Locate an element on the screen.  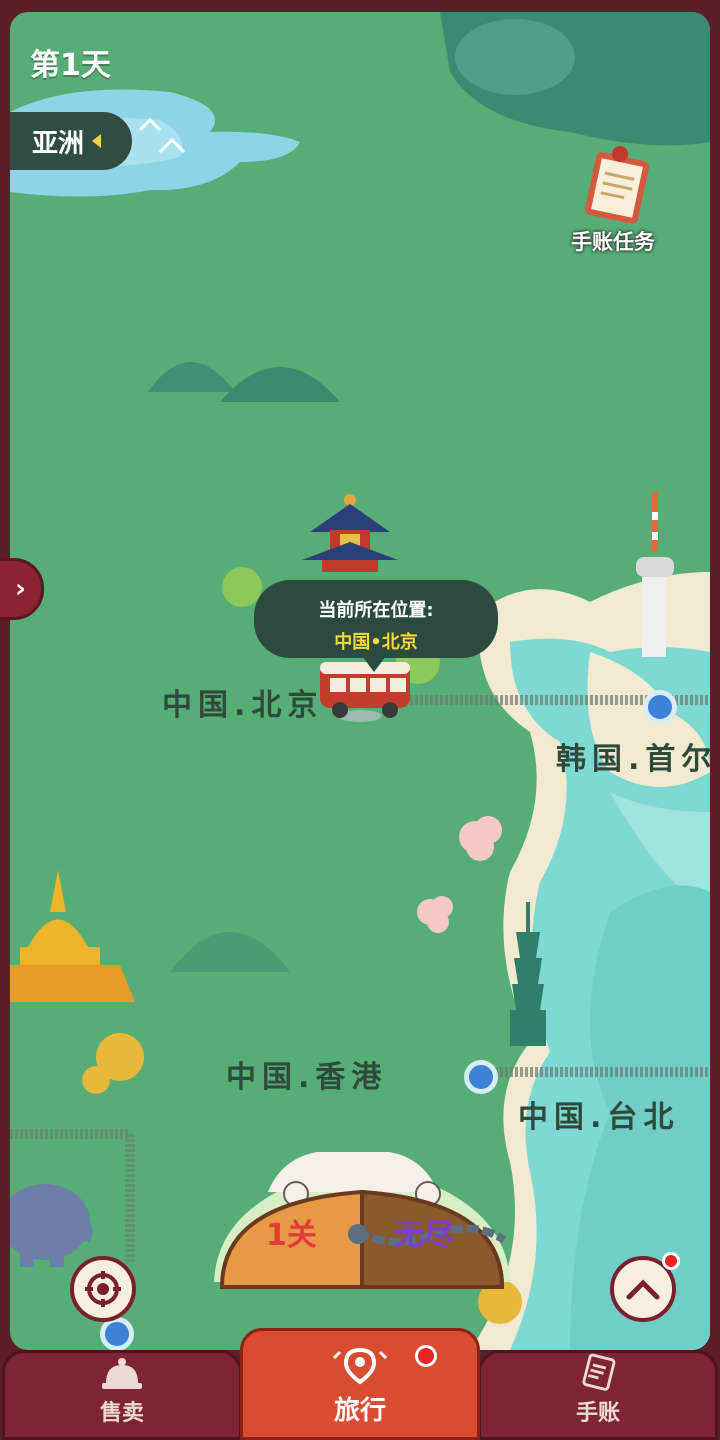
golden-pagoda-landmark is located at coordinates (72, 936).